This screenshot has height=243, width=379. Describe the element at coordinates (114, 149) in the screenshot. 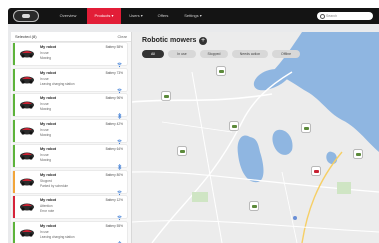

I see `battery-level: Battery 64%` at that location.